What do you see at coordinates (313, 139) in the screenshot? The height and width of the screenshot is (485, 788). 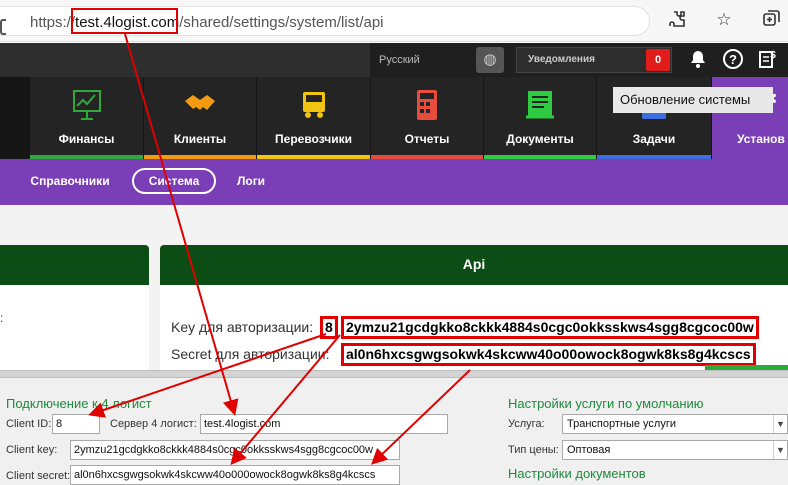 I see `module-label: Перевозчики` at bounding box center [313, 139].